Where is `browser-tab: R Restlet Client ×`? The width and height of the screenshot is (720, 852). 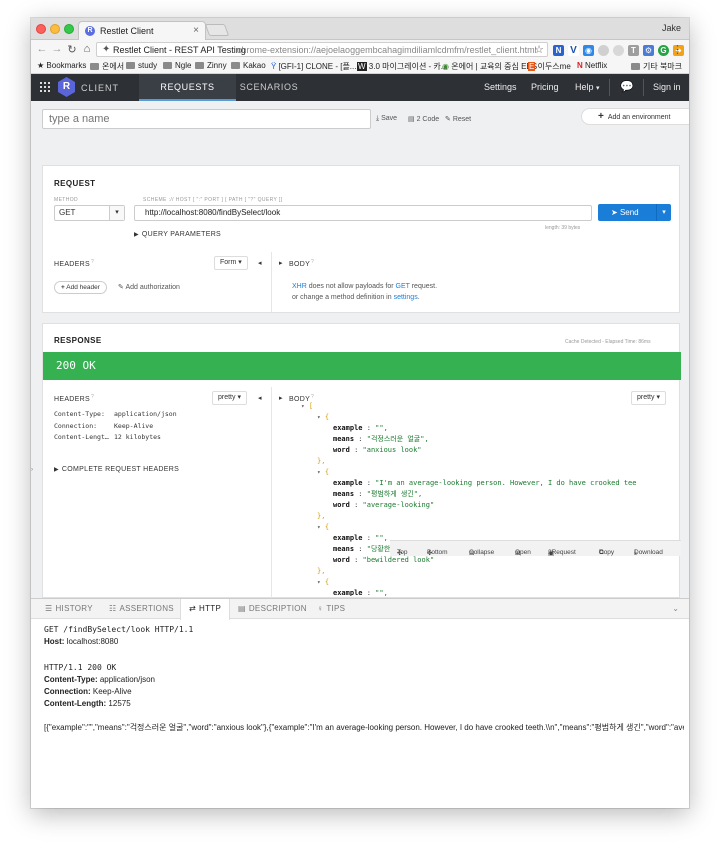 browser-tab: R Restlet Client × is located at coordinates (142, 30).